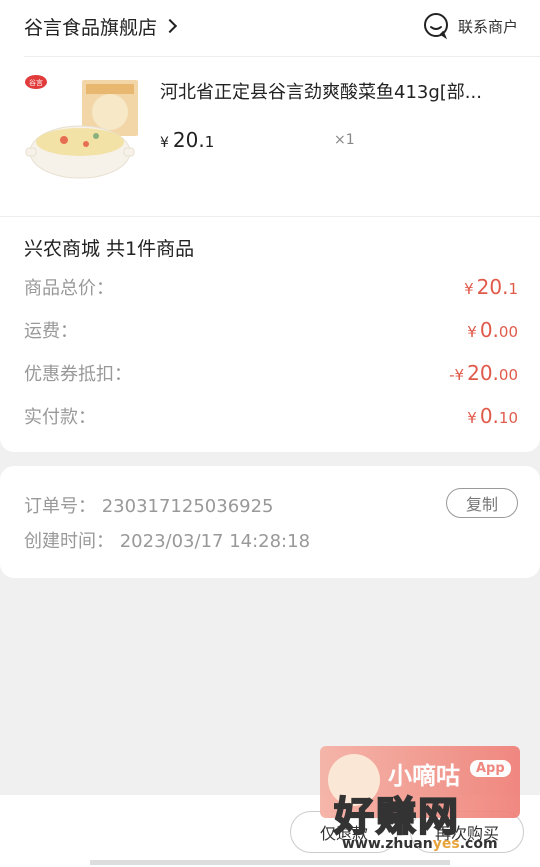  I want to click on copy-order-number-button: 复制, so click(482, 503).